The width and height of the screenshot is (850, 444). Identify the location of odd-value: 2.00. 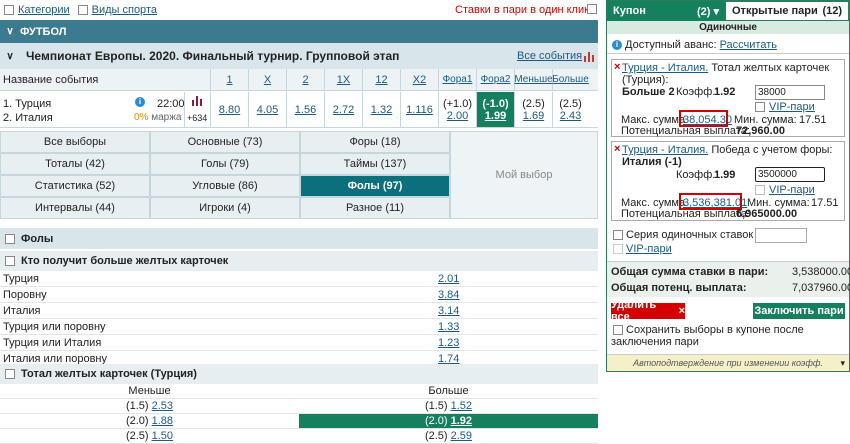
(457, 116).